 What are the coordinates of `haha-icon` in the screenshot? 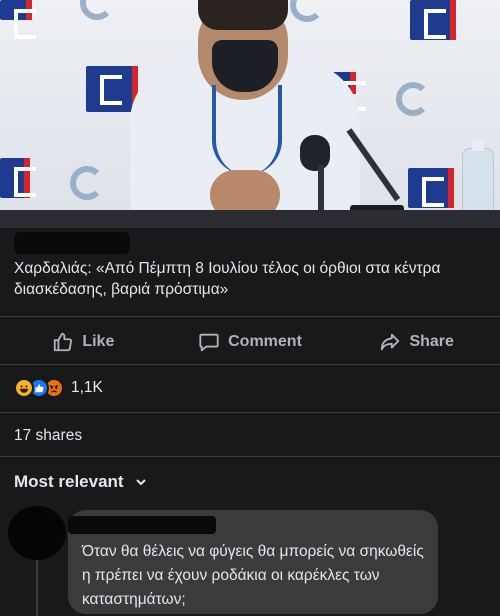 It's located at (24, 388).